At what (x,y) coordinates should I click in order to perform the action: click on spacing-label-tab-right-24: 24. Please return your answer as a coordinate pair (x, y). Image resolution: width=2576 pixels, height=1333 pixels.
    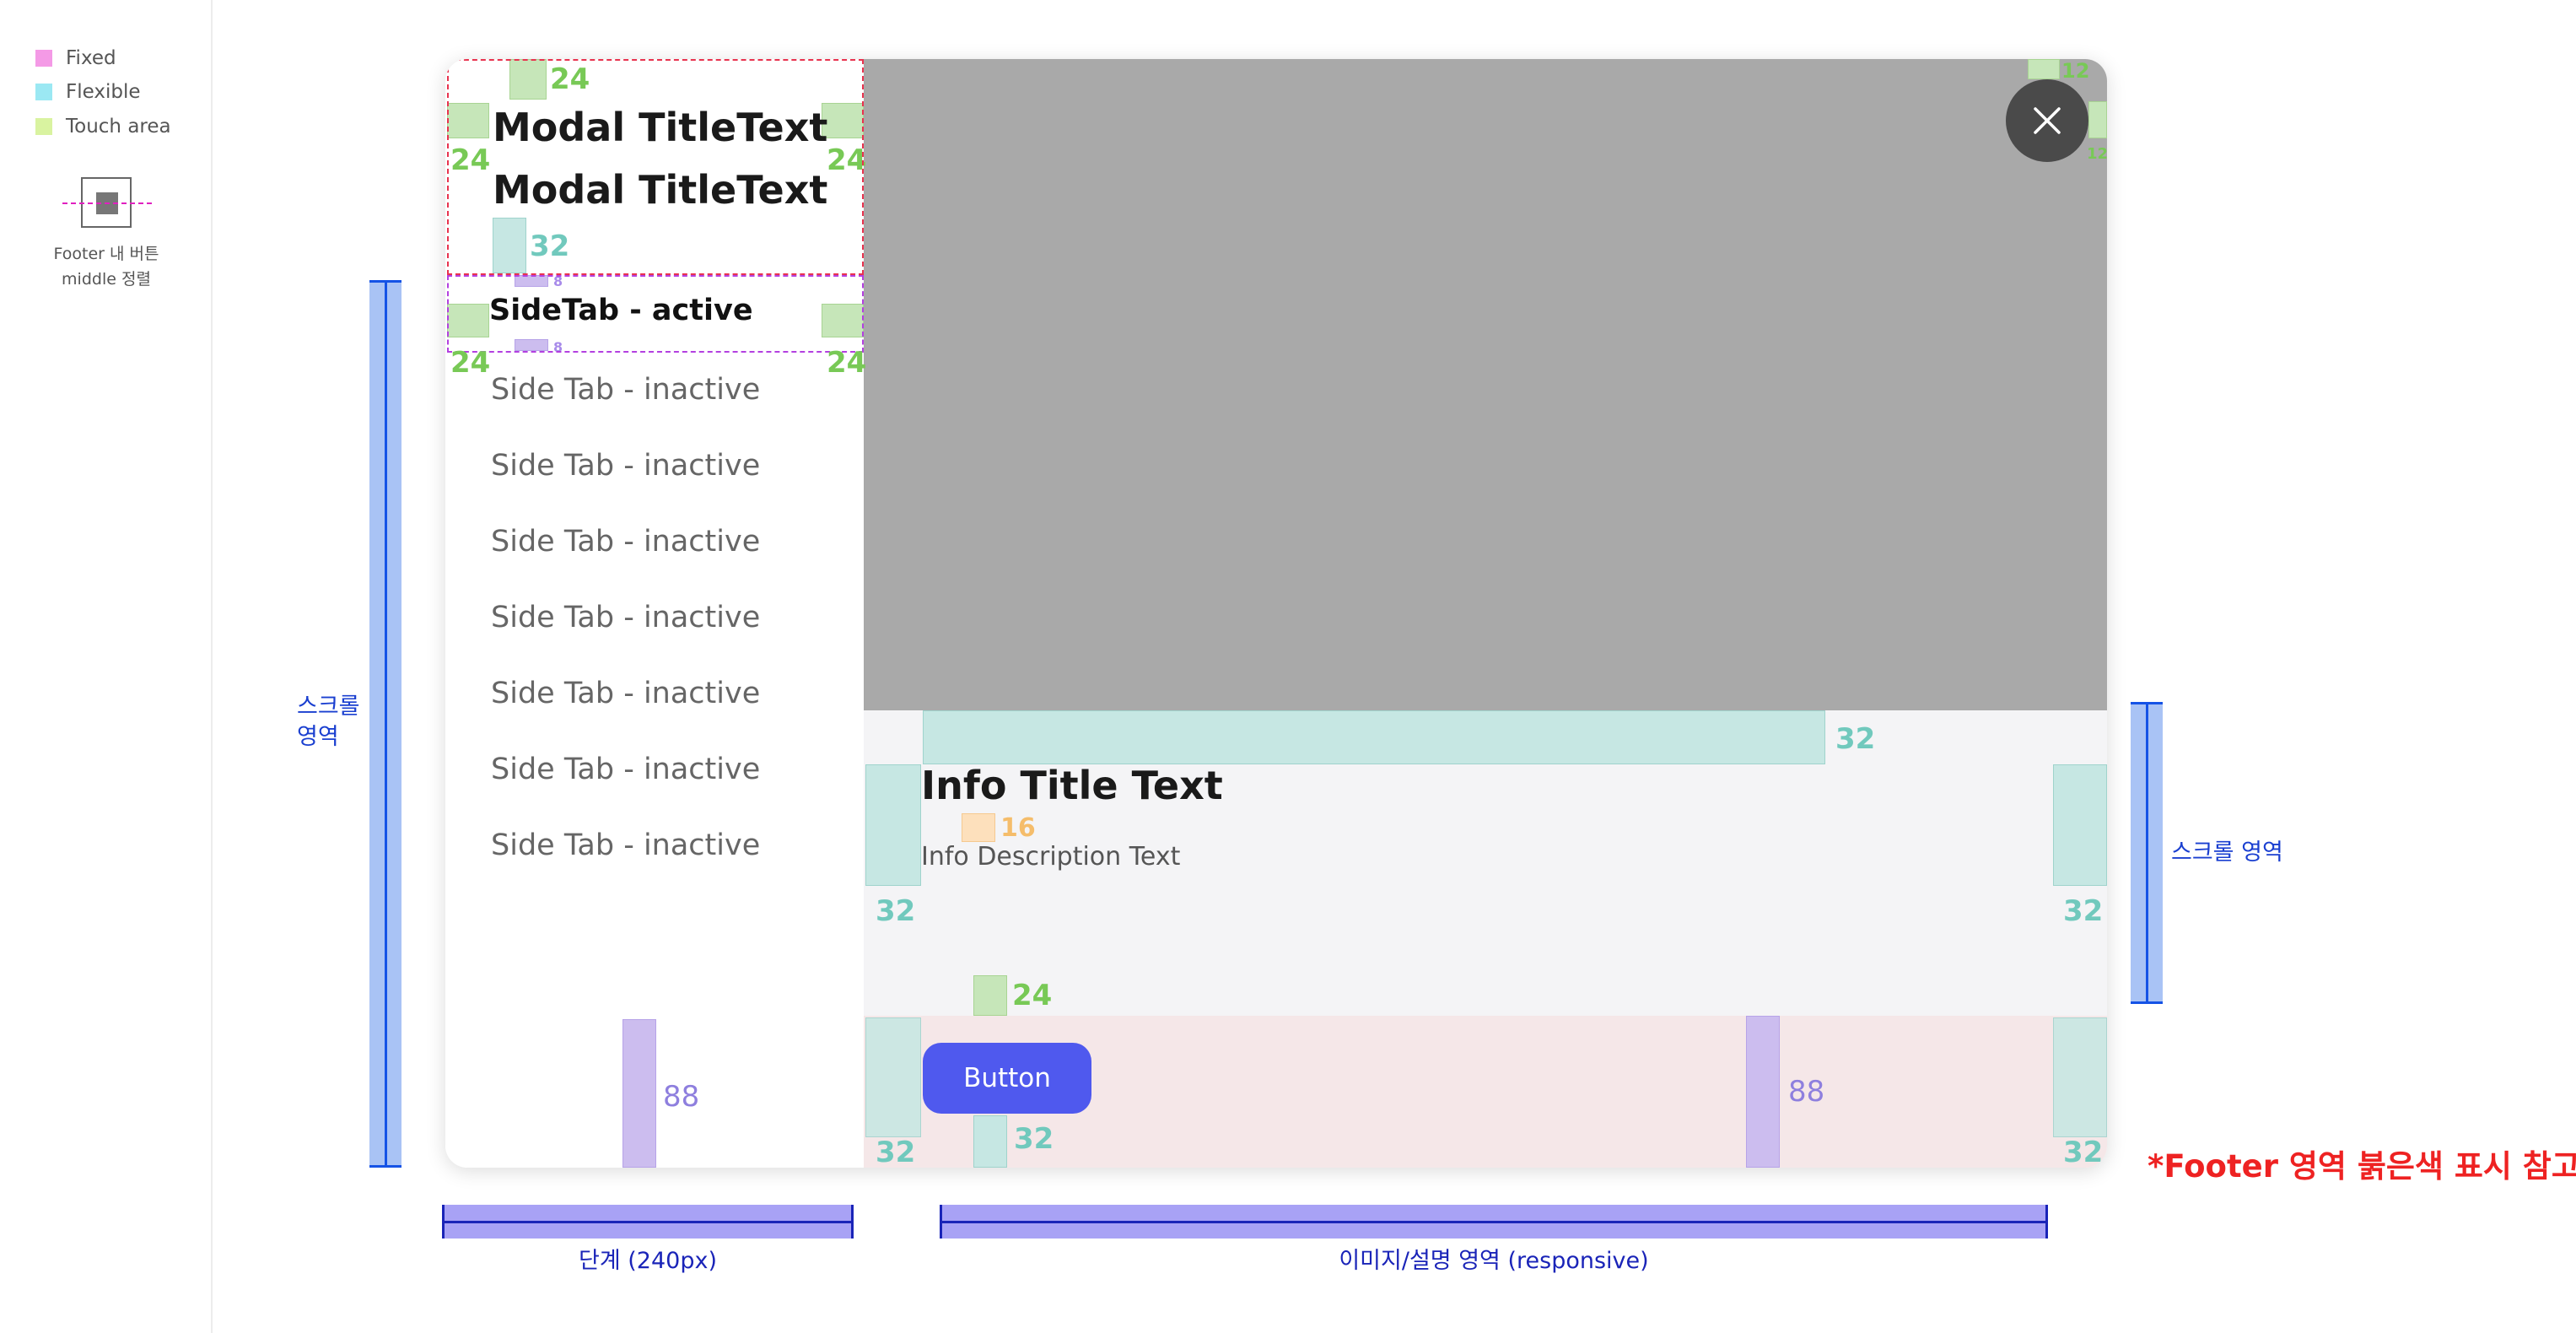
    Looking at the image, I should click on (847, 363).